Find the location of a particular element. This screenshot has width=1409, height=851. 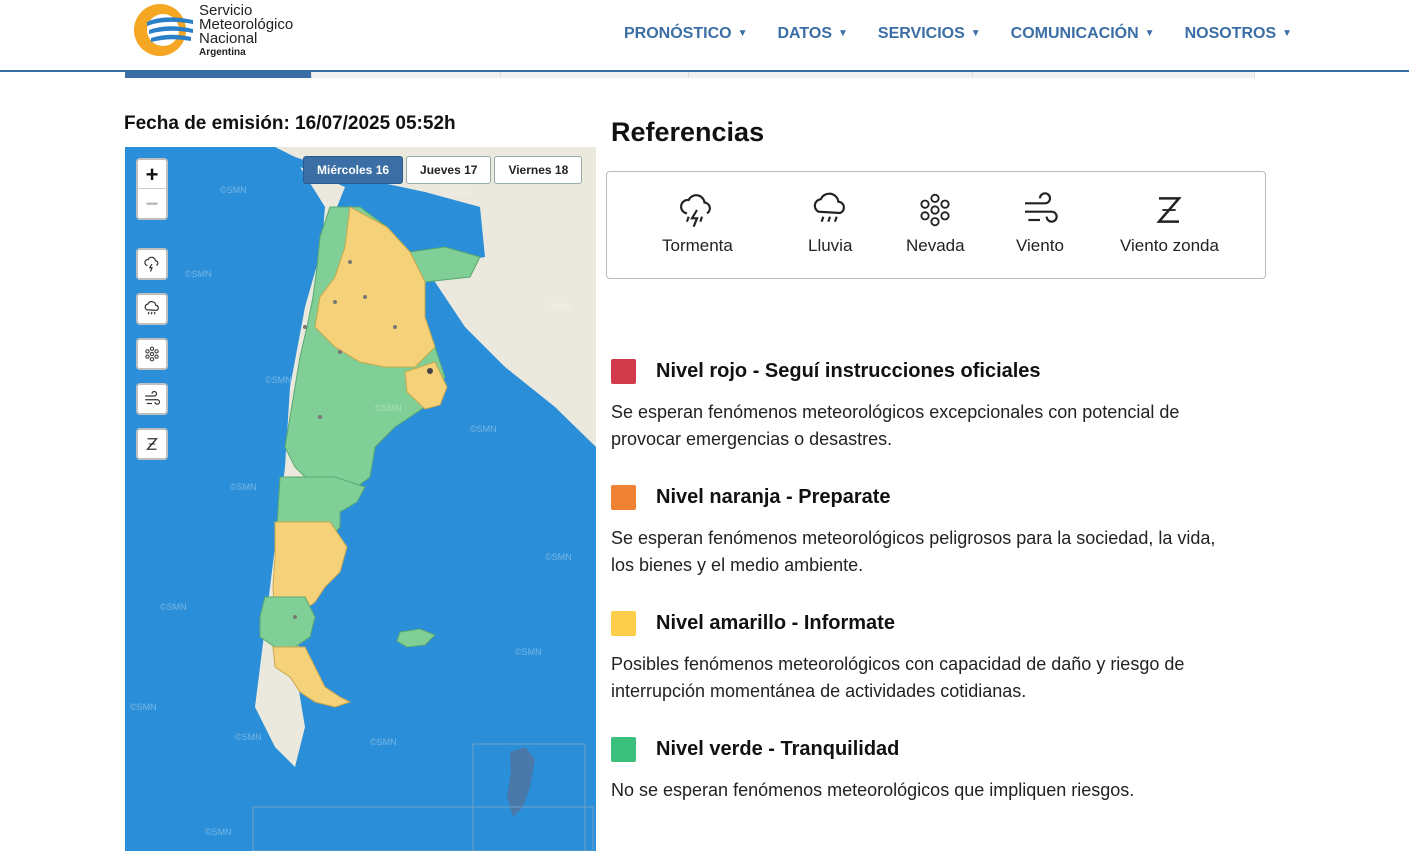

level-green-name: Nivel verde - Tranquilidad is located at coordinates (778, 749).